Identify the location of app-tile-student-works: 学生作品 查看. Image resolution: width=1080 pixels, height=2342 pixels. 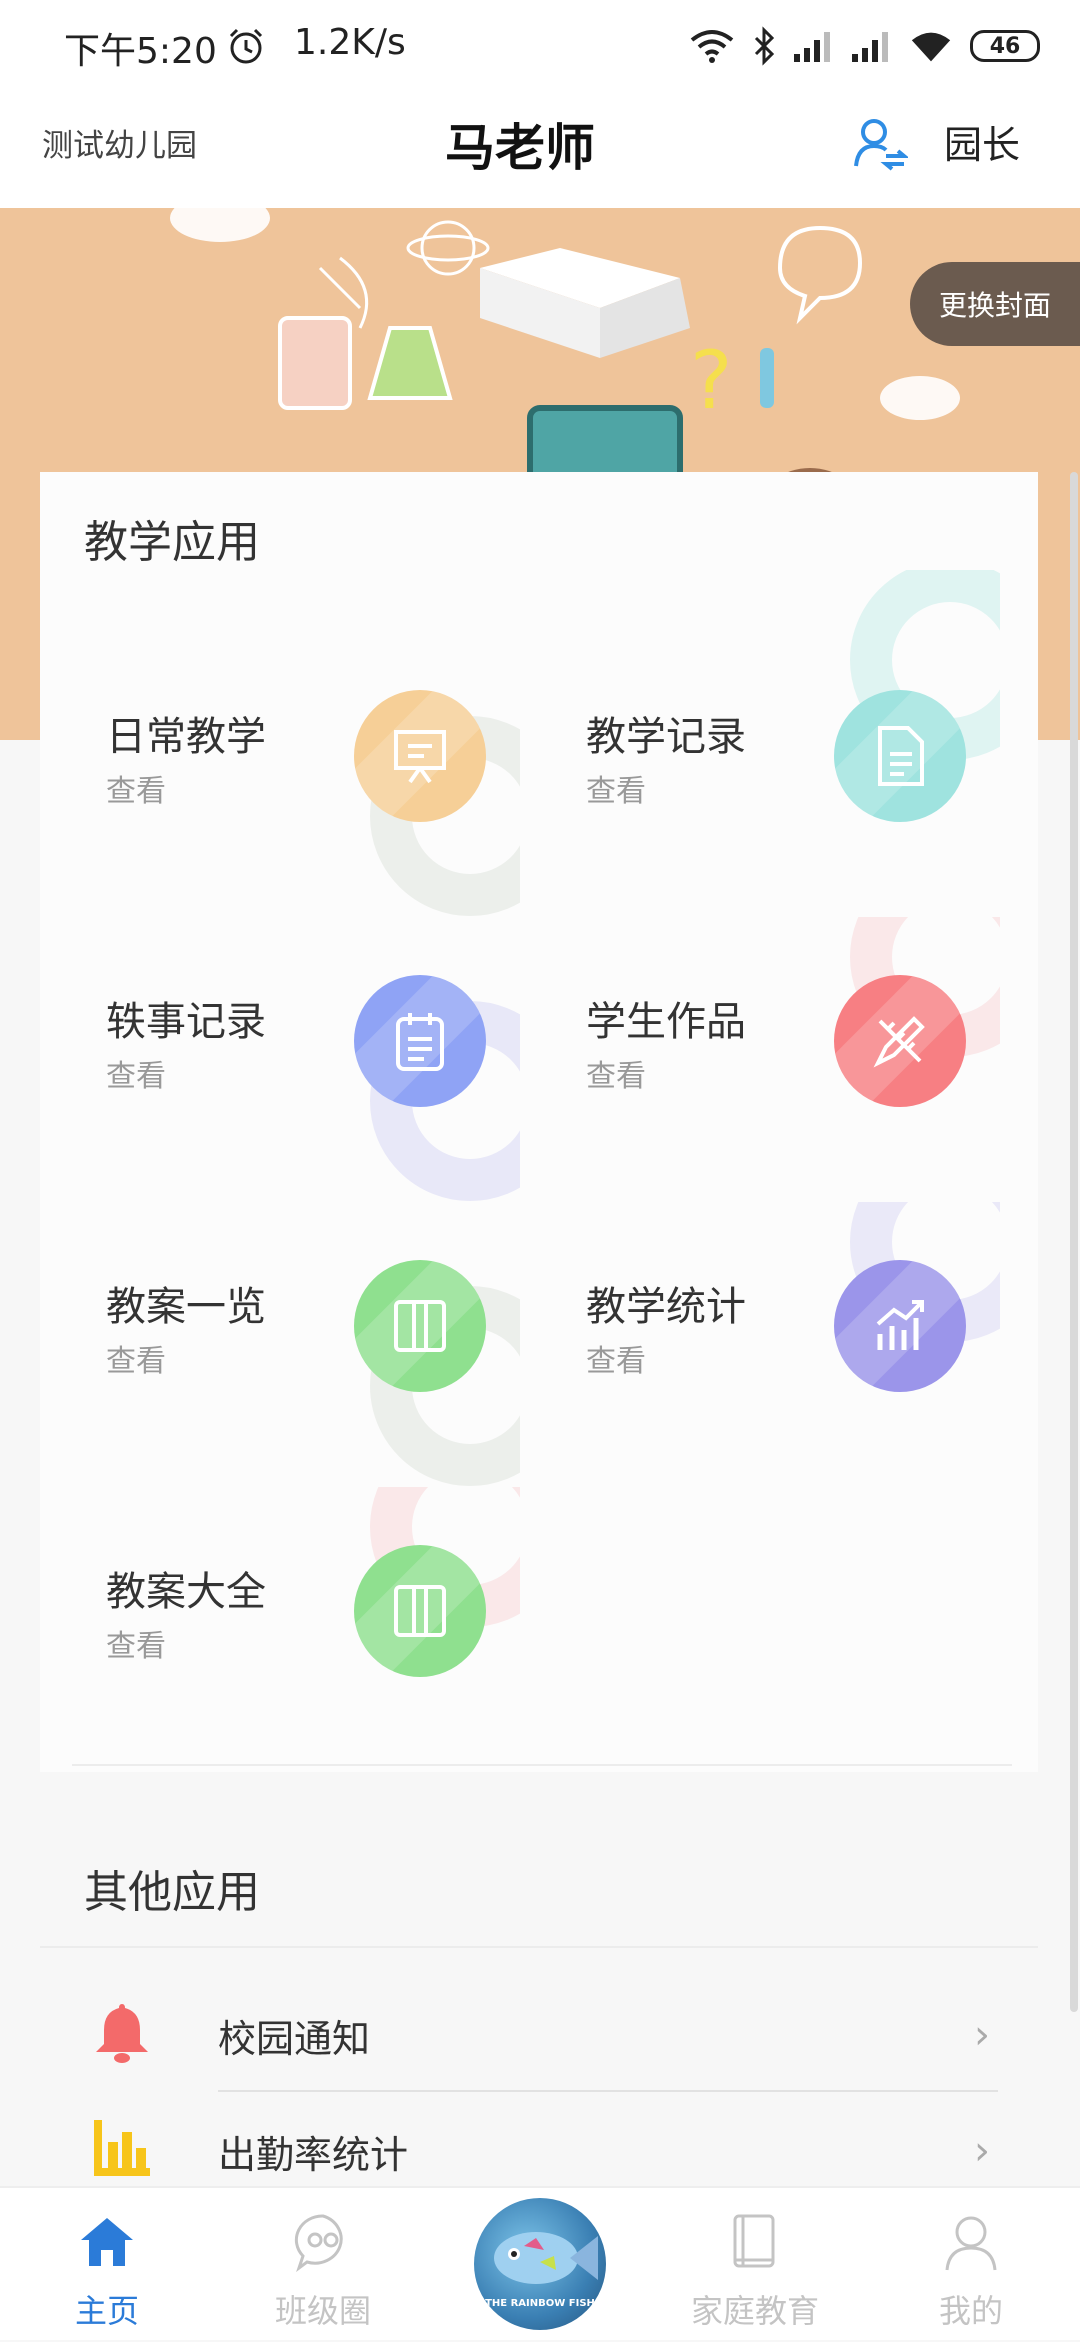
(760, 1059).